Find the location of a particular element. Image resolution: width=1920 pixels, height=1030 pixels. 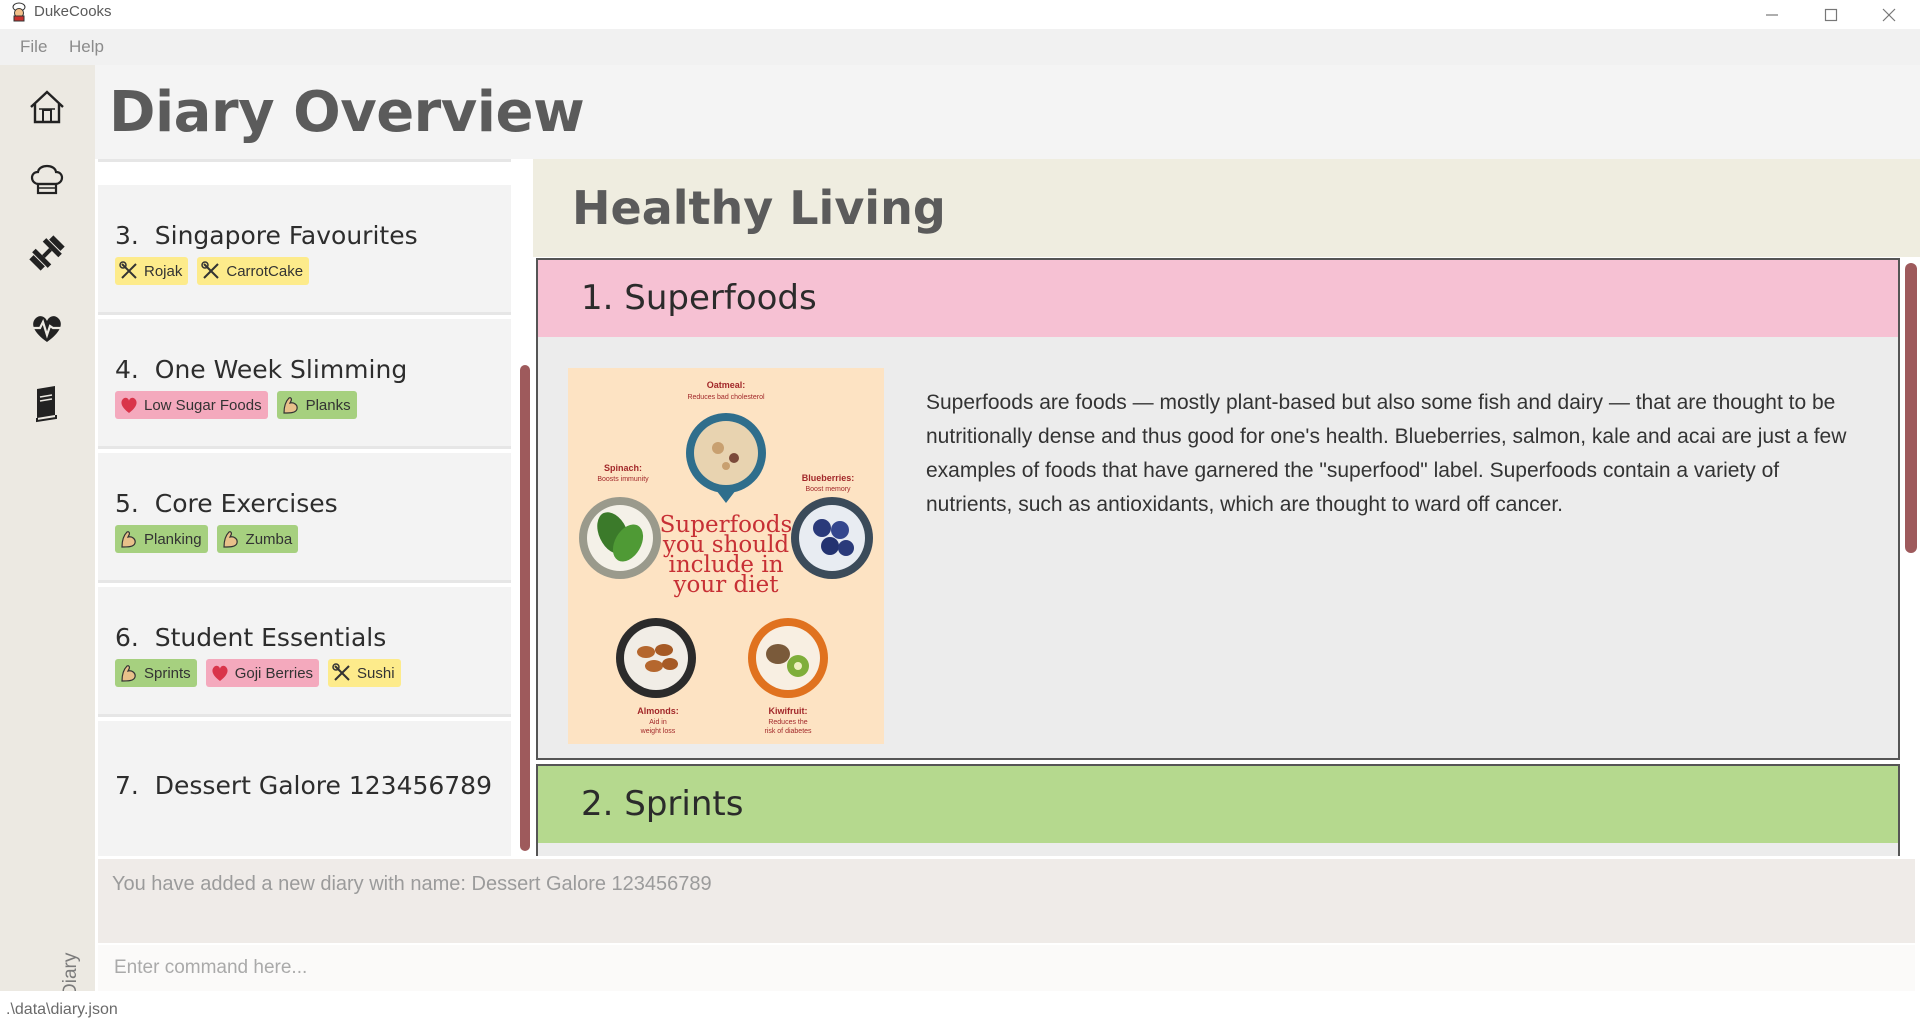

sidebar: Diary is located at coordinates (47, 531).